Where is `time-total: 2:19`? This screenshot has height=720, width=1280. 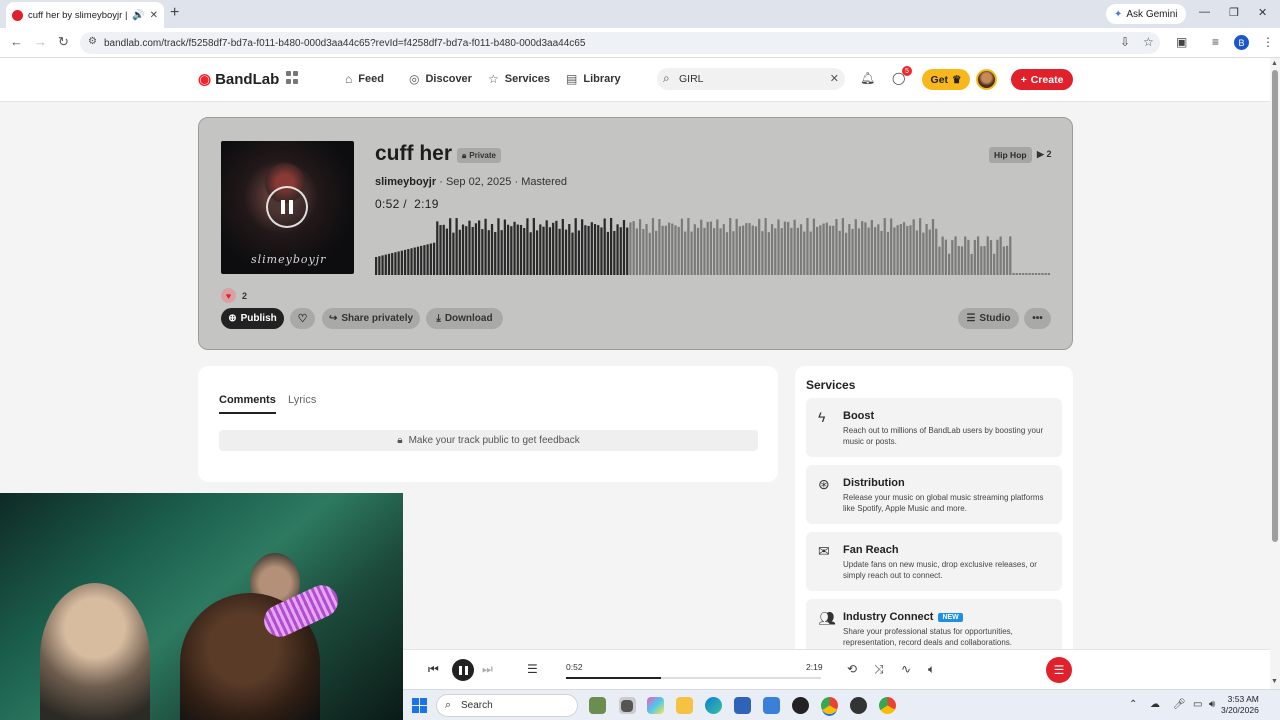
time-total: 2:19 is located at coordinates (426, 204).